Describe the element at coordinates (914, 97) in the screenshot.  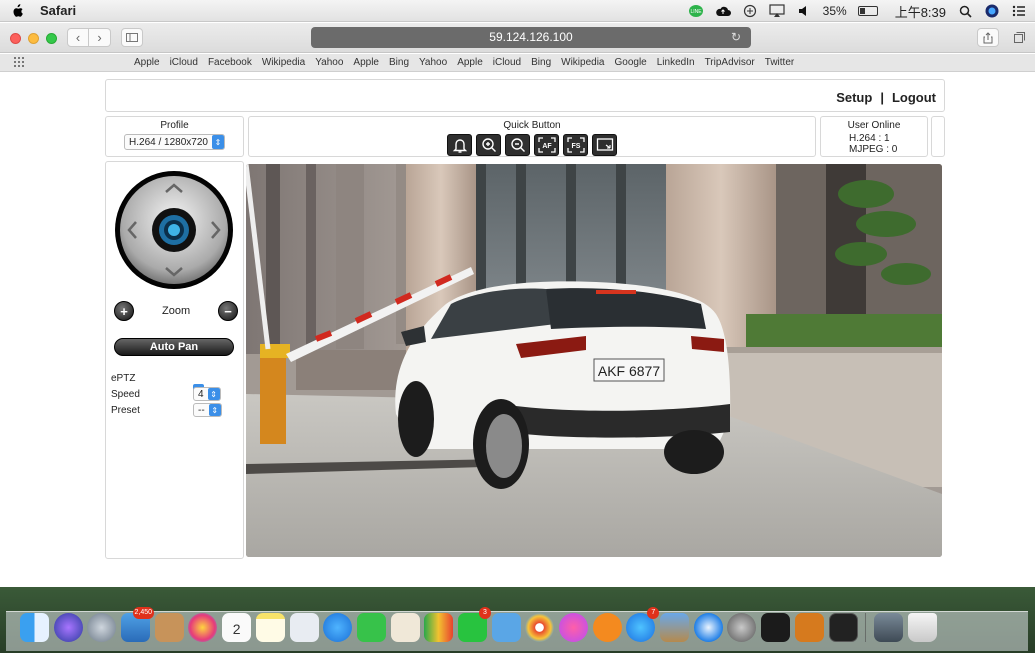
I see `logout-link: Logout` at that location.